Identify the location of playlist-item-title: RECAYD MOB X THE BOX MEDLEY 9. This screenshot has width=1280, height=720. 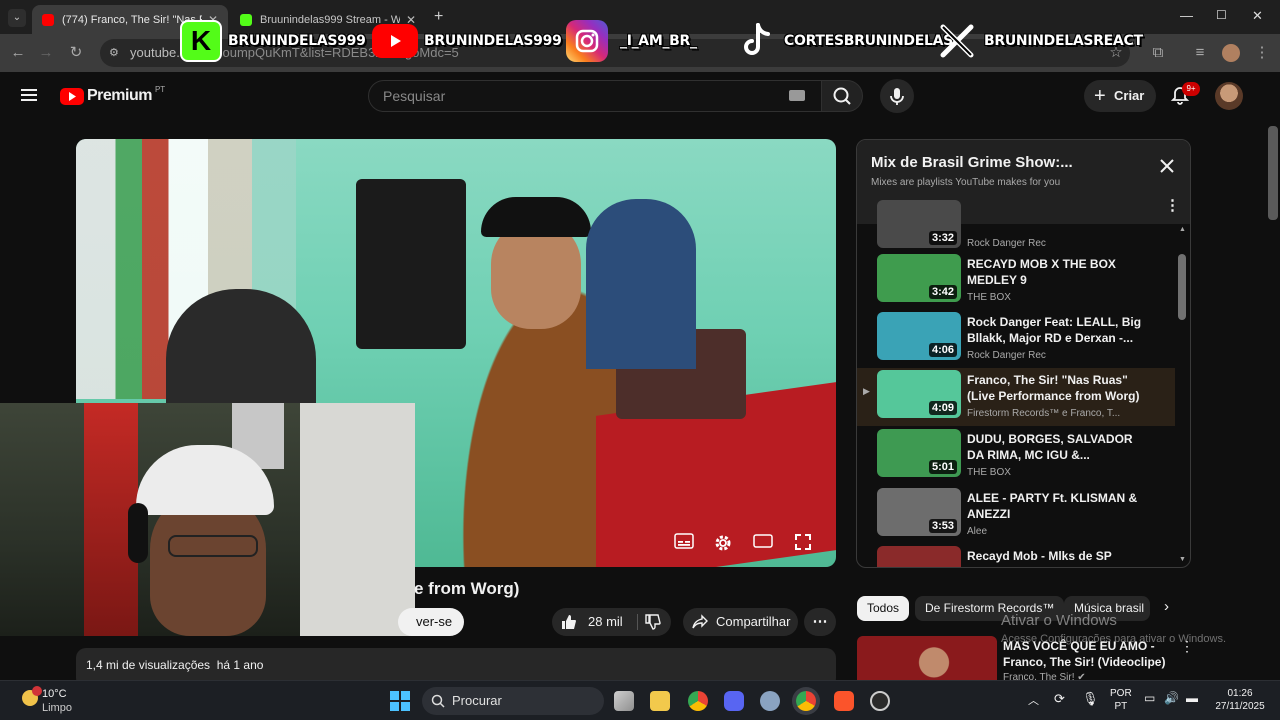
(1041, 272).